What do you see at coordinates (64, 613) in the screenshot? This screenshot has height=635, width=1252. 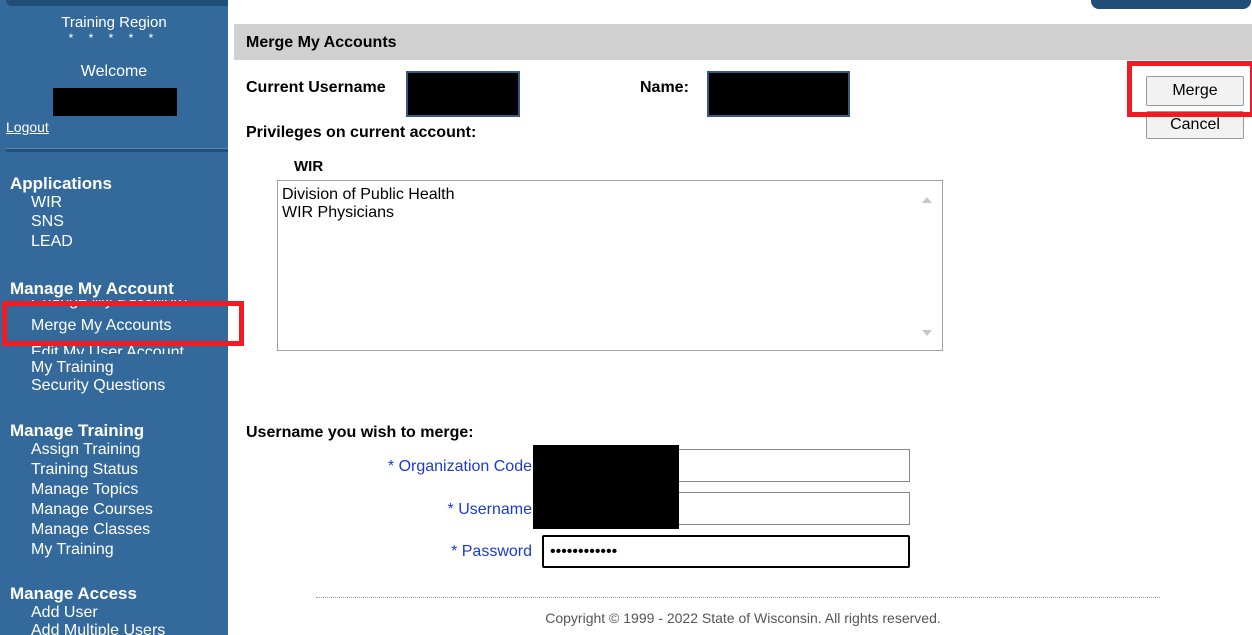 I see `sidebar-item-add-user: Add User` at bounding box center [64, 613].